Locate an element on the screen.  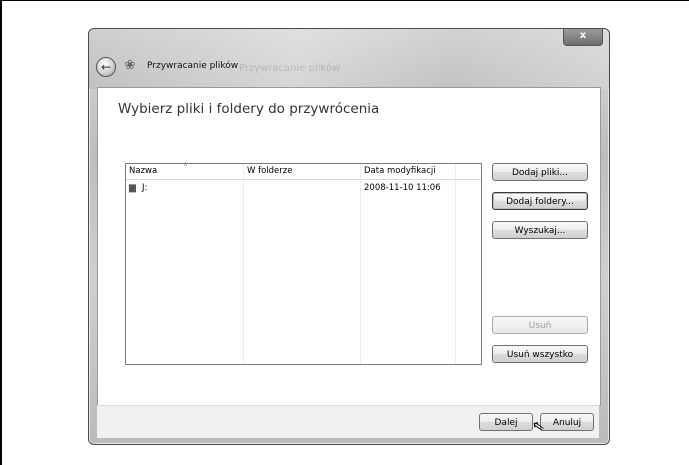
window-title: Przywracanie plików is located at coordinates (193, 66).